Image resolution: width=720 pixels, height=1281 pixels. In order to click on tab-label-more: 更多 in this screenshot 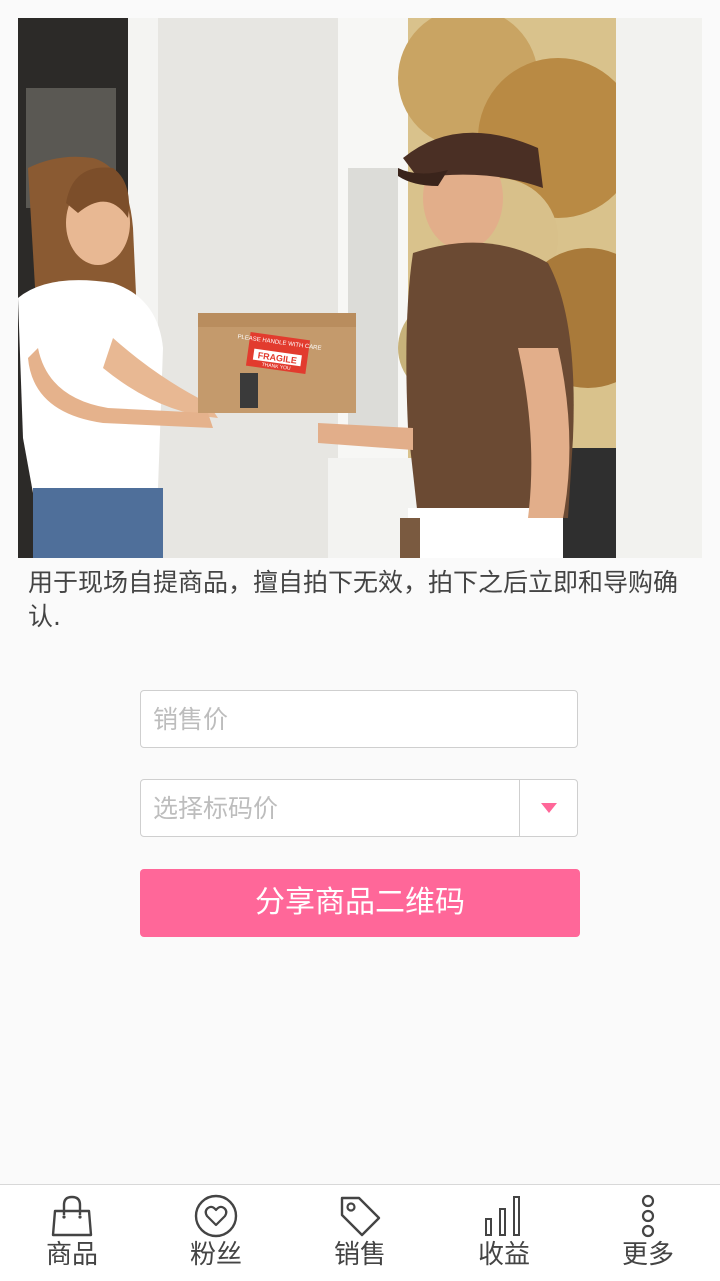, I will do `click(647, 1255)`.